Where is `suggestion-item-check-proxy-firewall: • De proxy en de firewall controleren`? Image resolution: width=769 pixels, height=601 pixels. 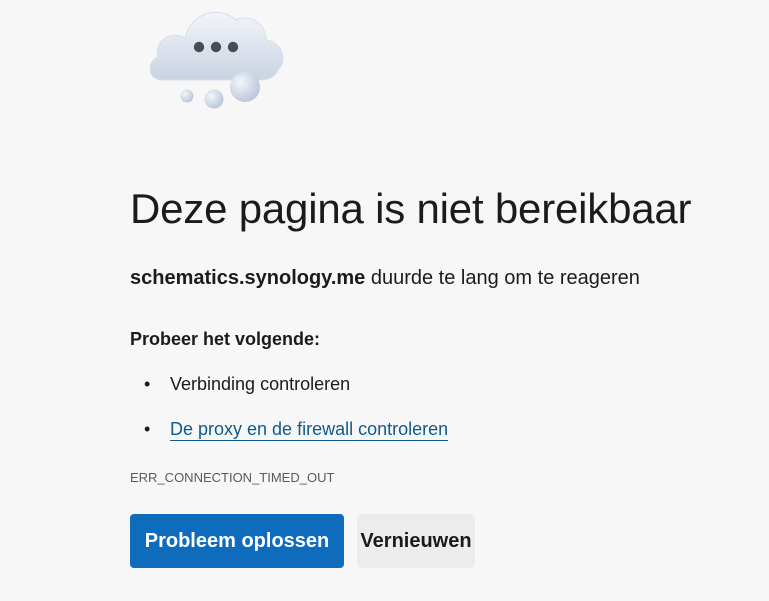 suggestion-item-check-proxy-firewall: • De proxy en de firewall controleren is located at coordinates (289, 437).